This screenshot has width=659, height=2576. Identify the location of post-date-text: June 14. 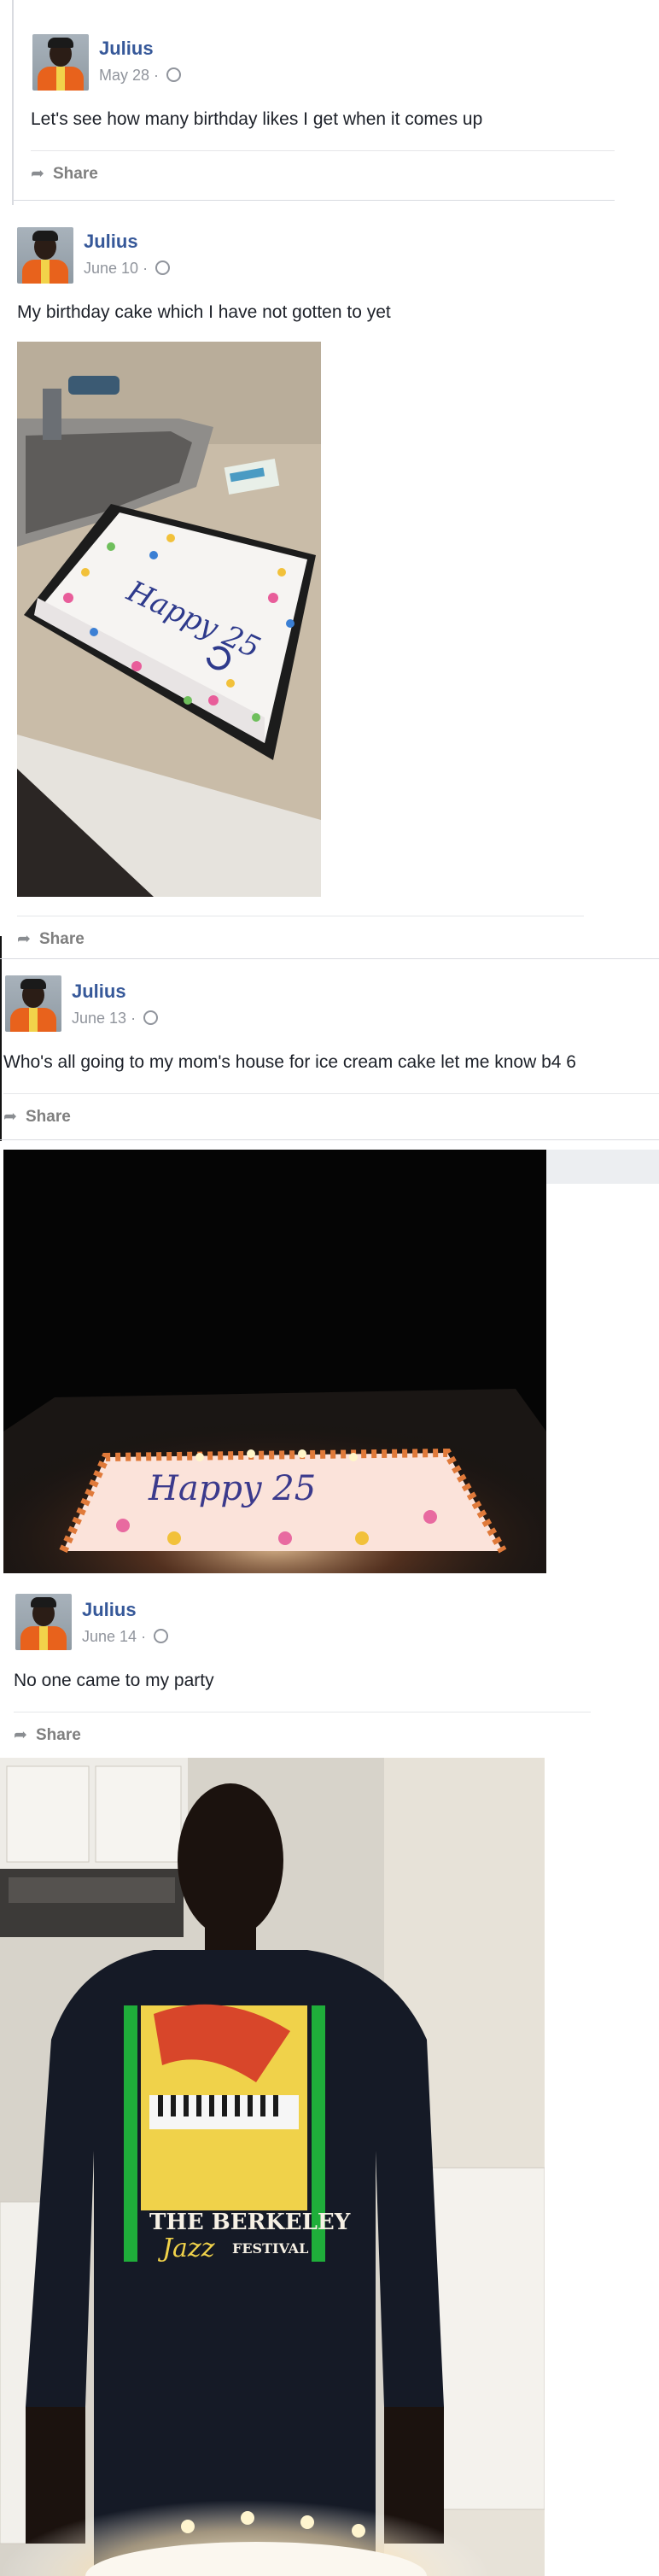
(109, 1636).